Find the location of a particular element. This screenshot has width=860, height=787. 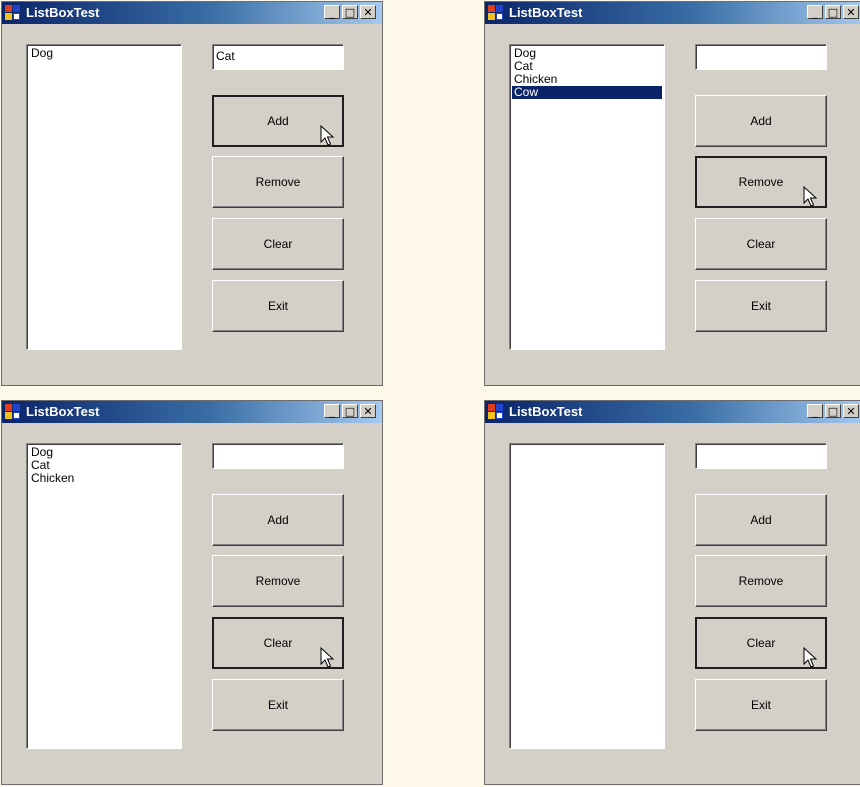

animals-listbox: Dog Cat Chicken Cow is located at coordinates (587, 197).